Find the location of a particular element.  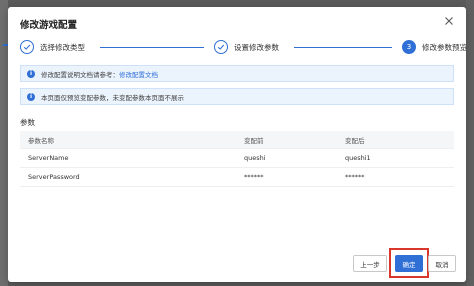

column-header-before: 变配前 is located at coordinates (254, 140).